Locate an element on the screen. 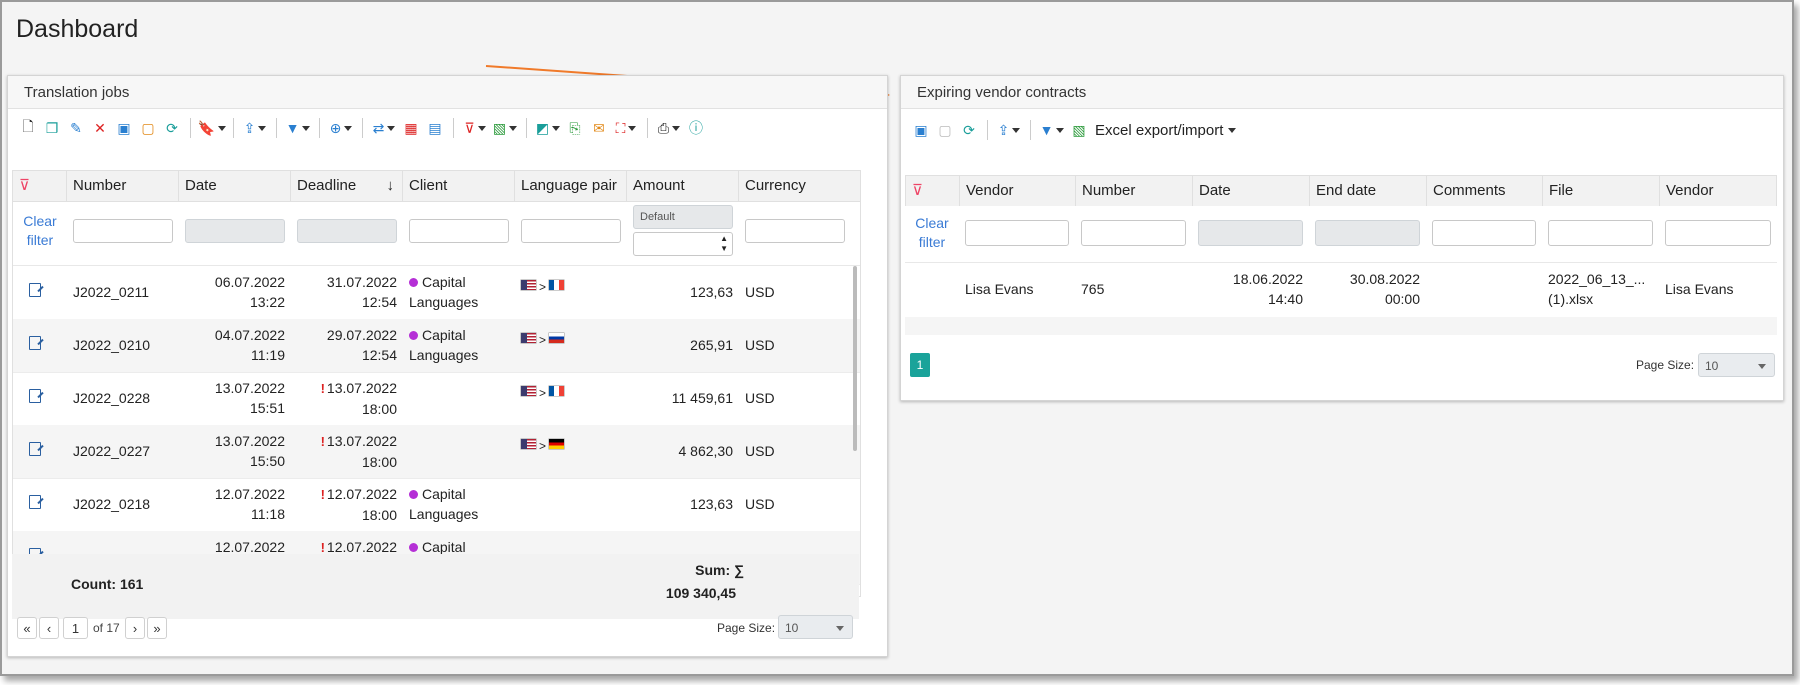 Image resolution: width=1800 pixels, height=685 pixels. calendar-icon: ▦ is located at coordinates (411, 128).